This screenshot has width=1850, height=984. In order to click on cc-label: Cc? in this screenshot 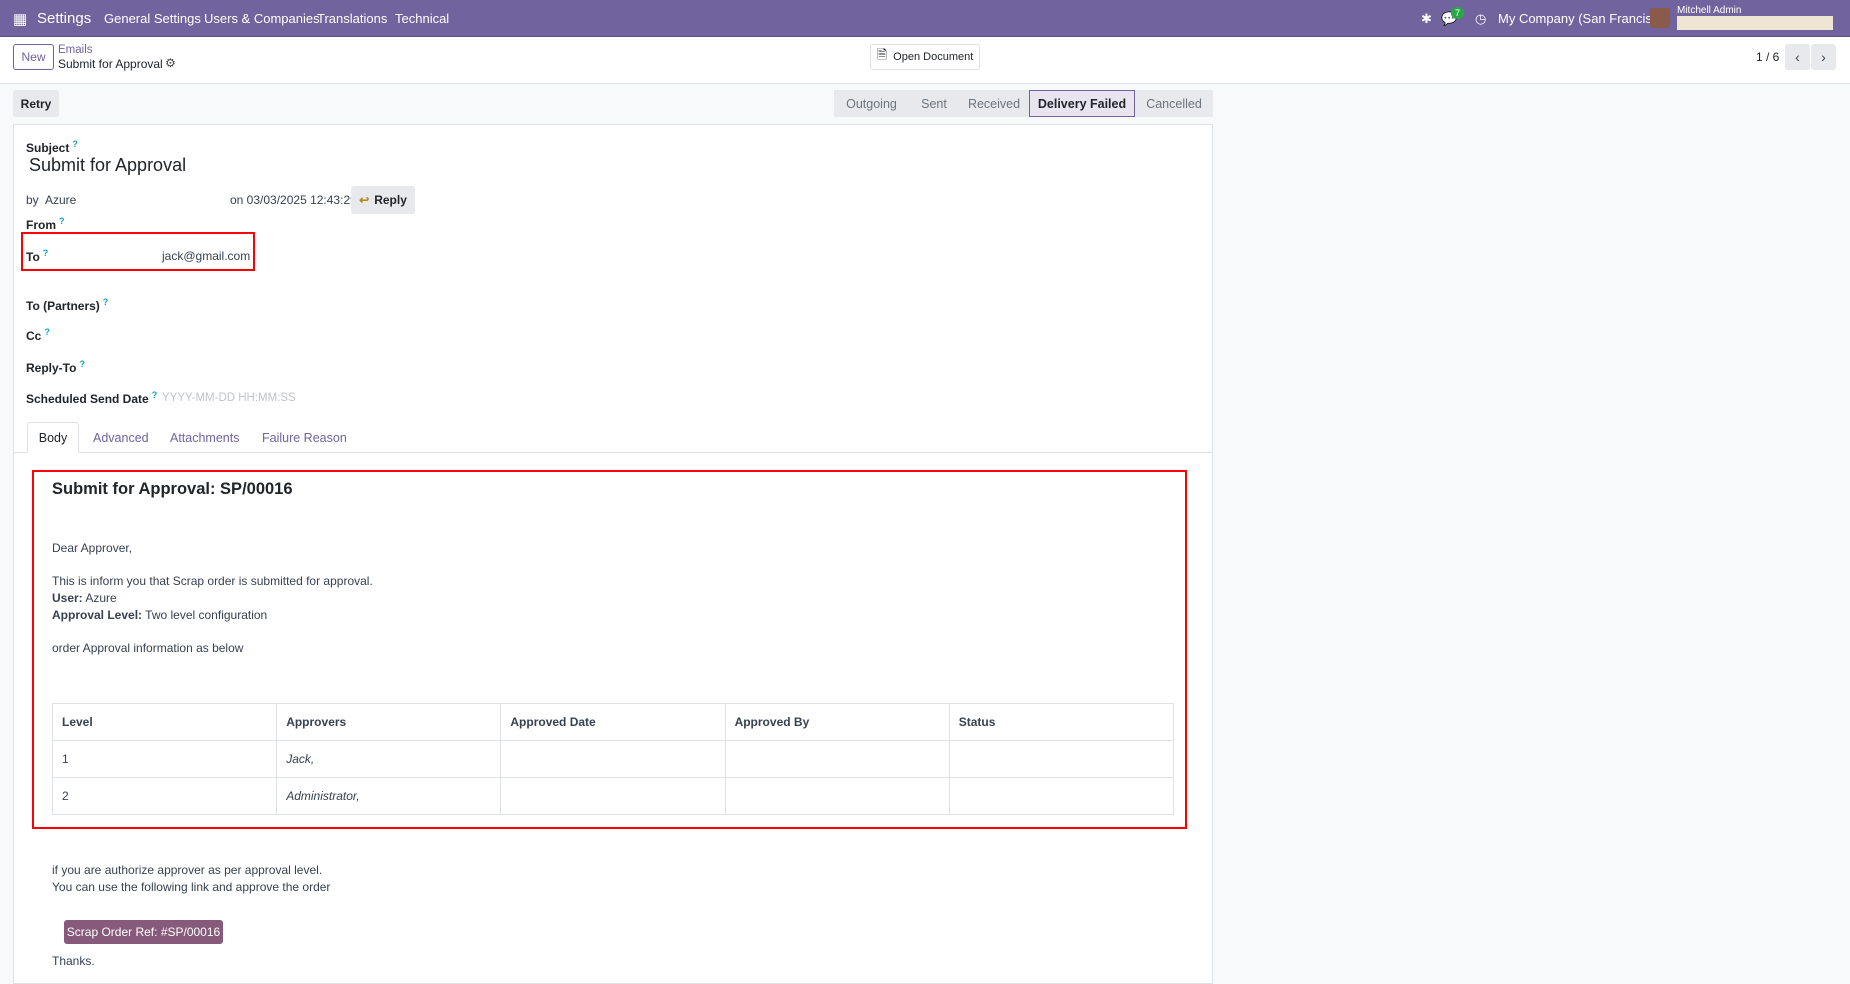, I will do `click(38, 335)`.